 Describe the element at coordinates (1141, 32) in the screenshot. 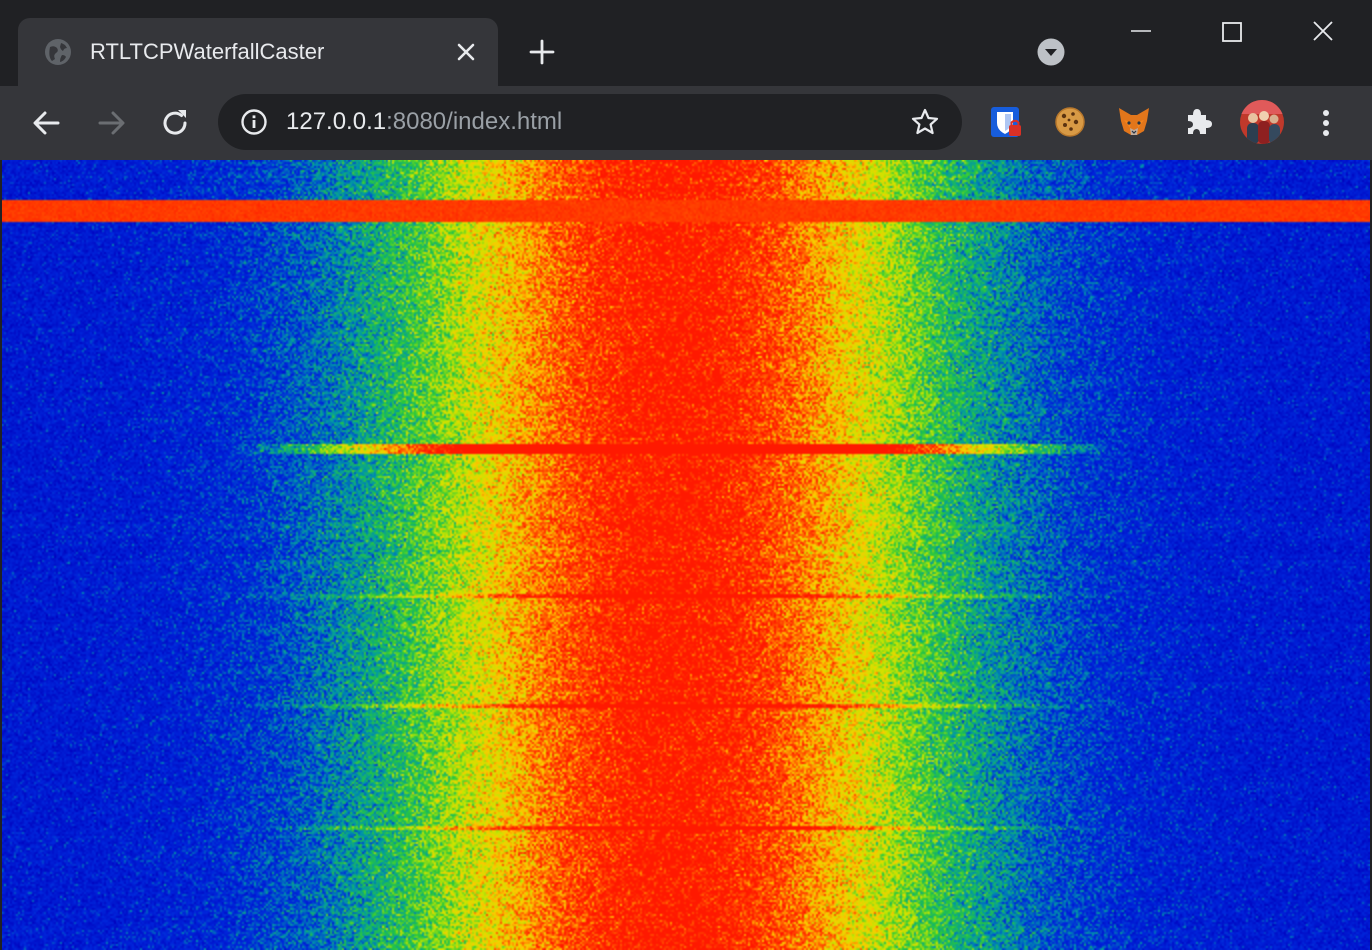

I see `minimize-icon` at that location.